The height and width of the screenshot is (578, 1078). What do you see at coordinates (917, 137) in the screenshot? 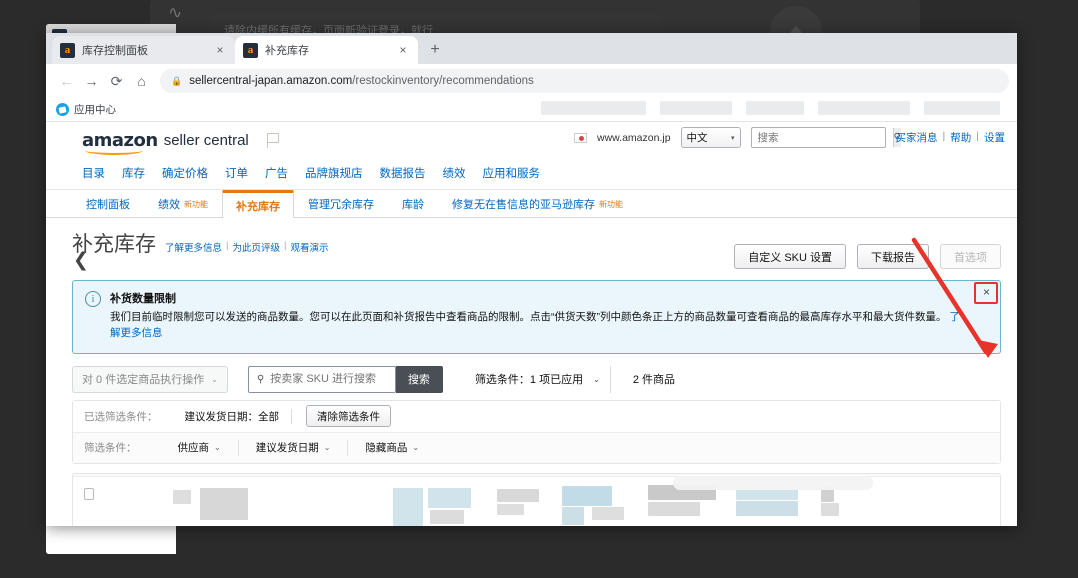
I see `header-link-messages: 买家消息` at bounding box center [917, 137].